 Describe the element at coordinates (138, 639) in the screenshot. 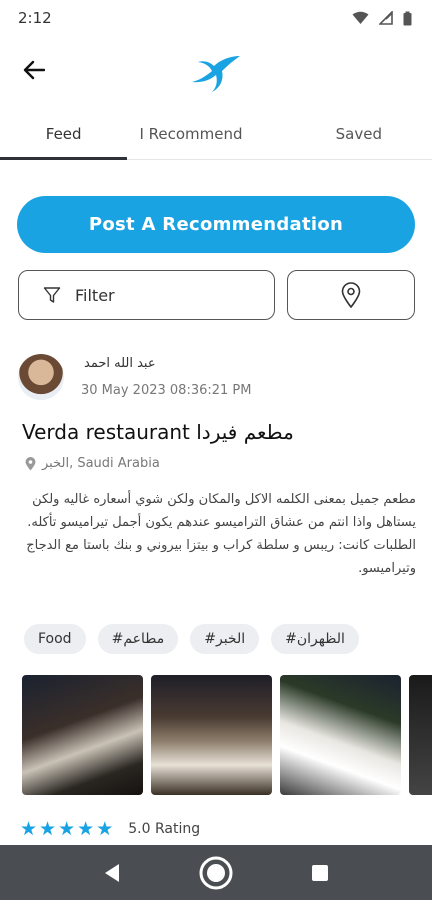

I see `tag-chip: #مطاعم` at that location.